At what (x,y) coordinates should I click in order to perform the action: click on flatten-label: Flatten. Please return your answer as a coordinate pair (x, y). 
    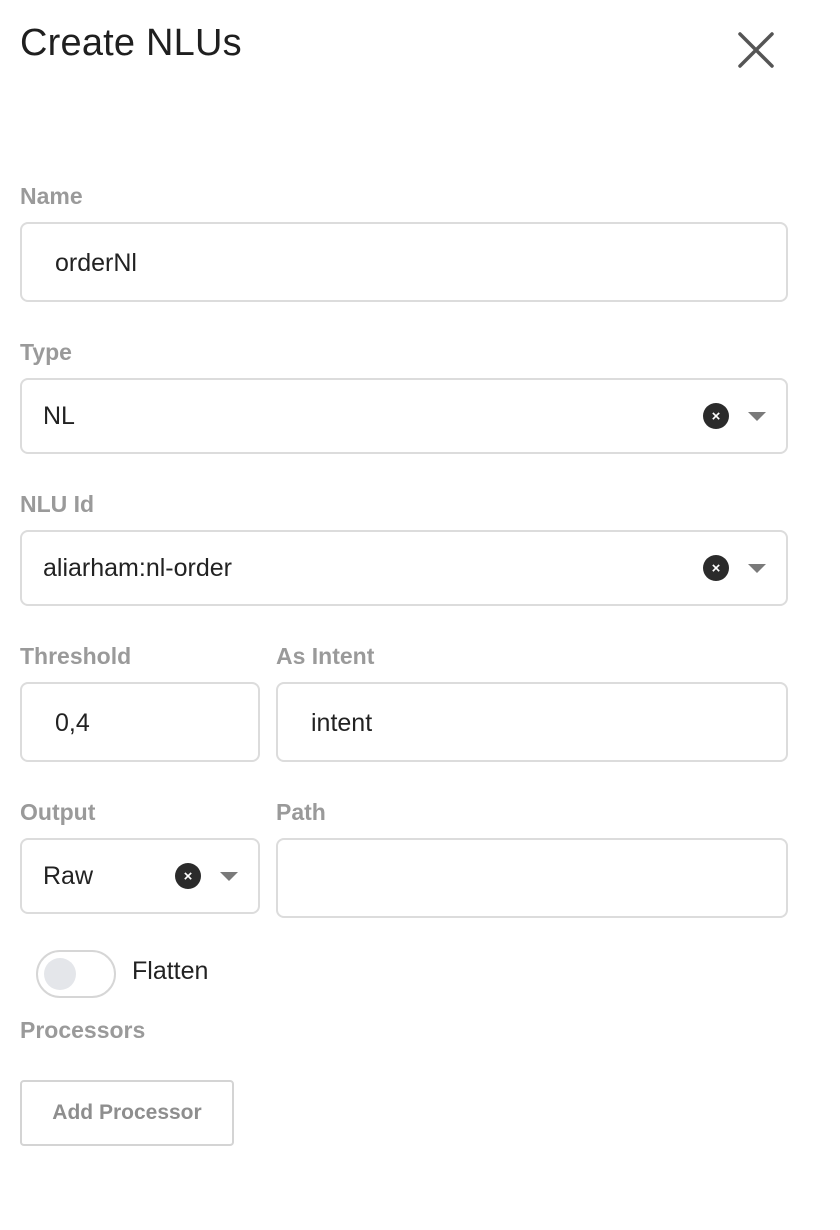
    Looking at the image, I should click on (170, 971).